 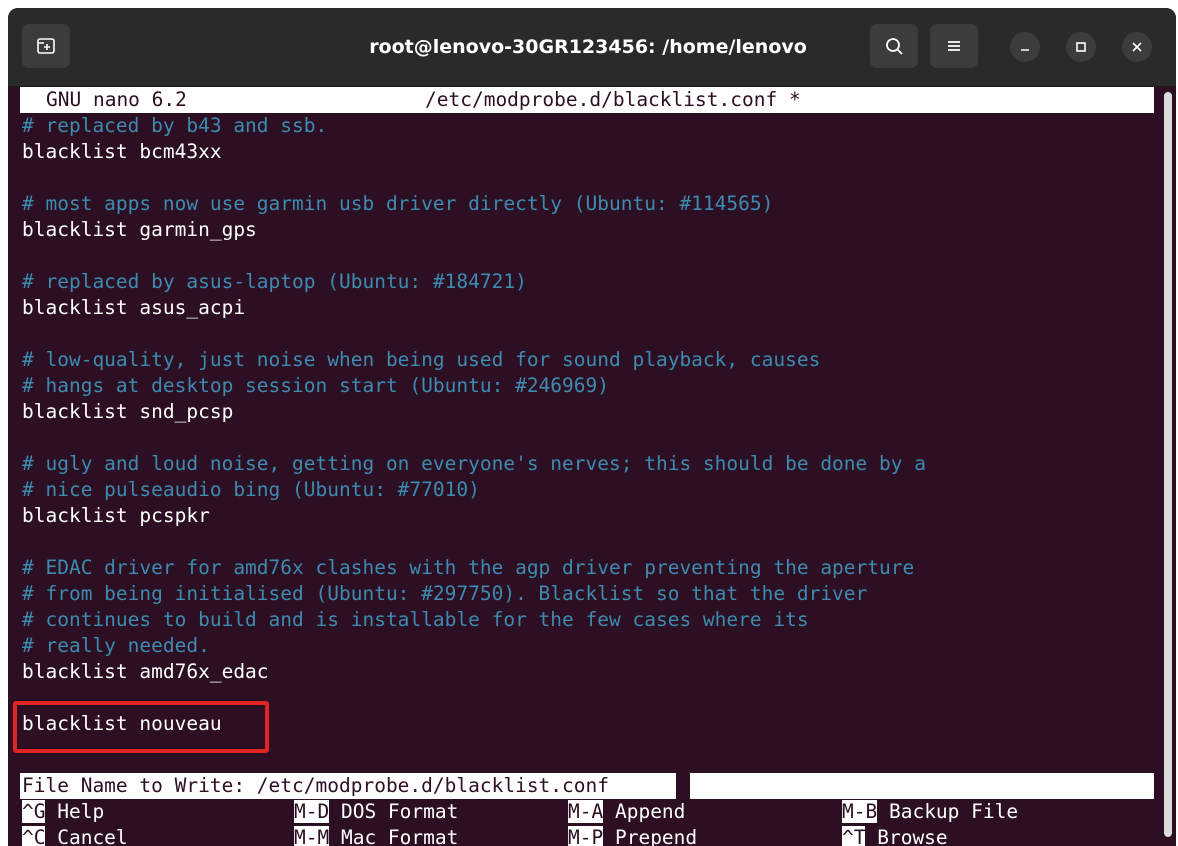 What do you see at coordinates (860, 811) in the screenshot?
I see `shortcut-key: M-B` at bounding box center [860, 811].